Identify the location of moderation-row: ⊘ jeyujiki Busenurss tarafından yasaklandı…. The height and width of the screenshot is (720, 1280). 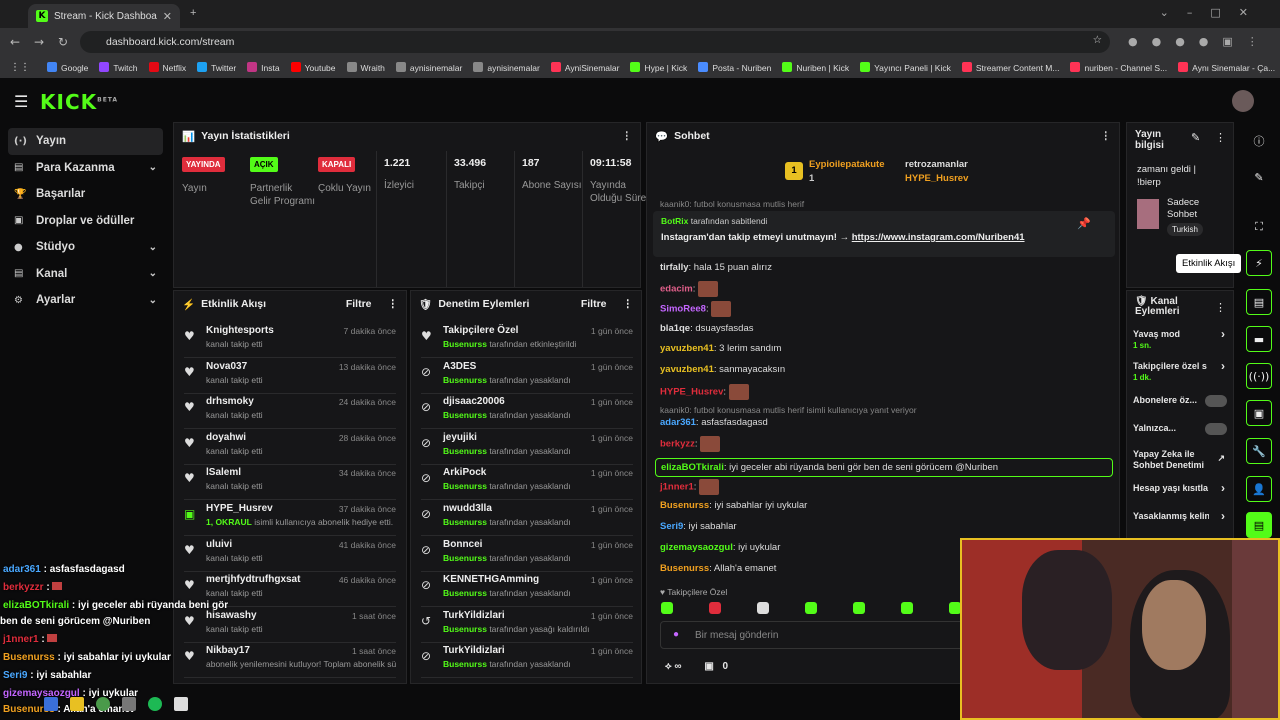
(527, 447).